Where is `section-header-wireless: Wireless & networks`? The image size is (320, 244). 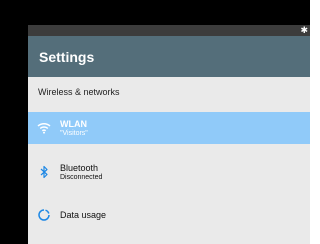 section-header-wireless: Wireless & networks is located at coordinates (79, 92).